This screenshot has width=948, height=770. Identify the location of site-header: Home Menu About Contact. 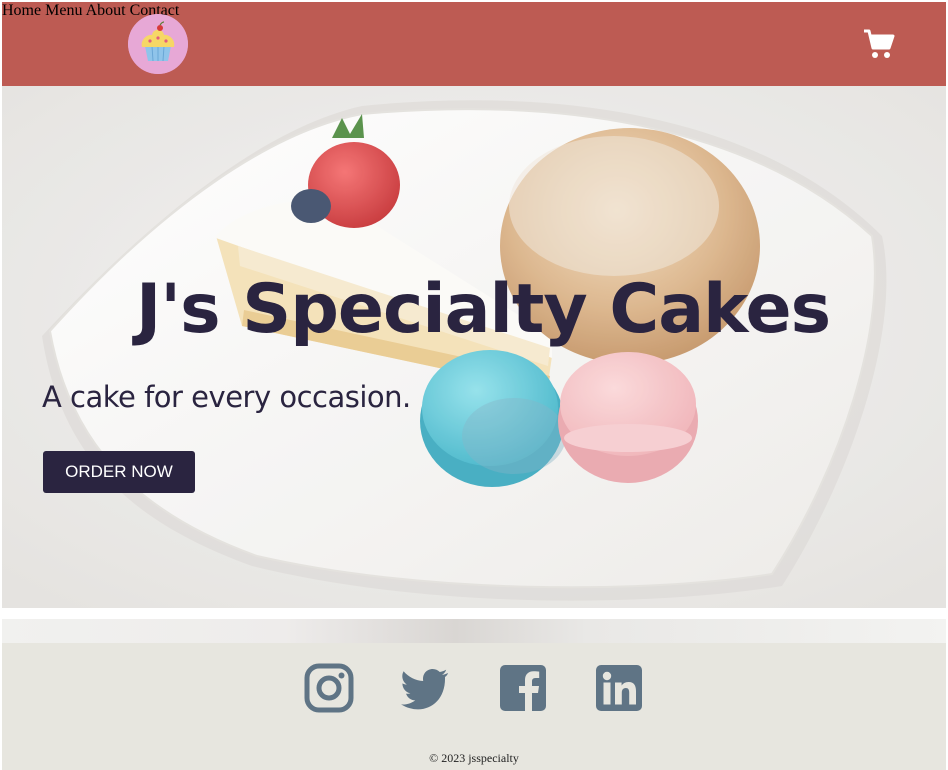
(474, 44).